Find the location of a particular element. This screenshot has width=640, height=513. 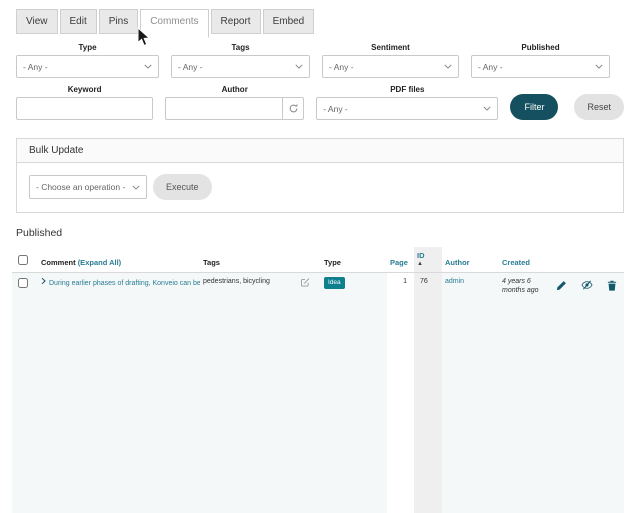

author-autocomplete-button is located at coordinates (293, 108).